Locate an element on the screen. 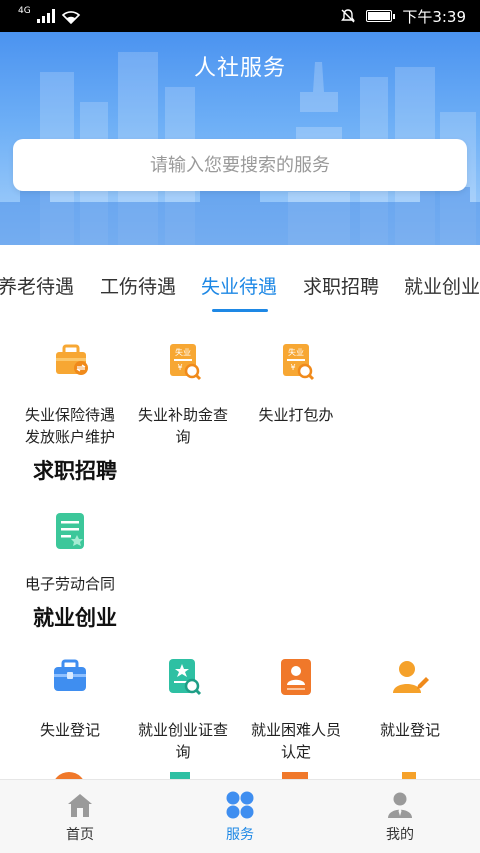  id-card-person-icon is located at coordinates (296, 677).